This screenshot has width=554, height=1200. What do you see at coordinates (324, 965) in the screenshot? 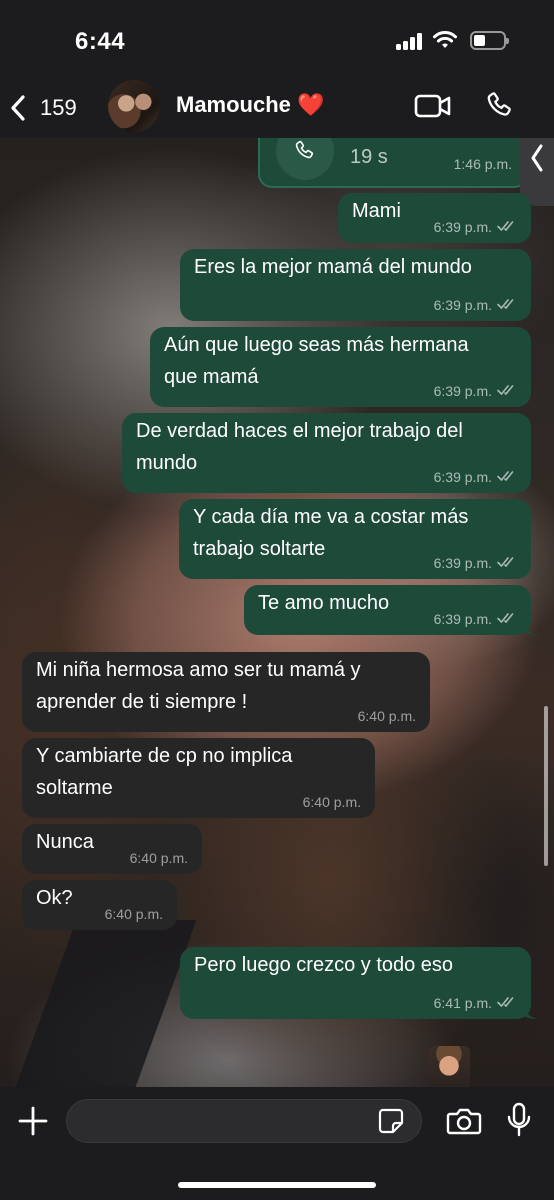
I see `message-text: Pero luego crezco y todo eso` at bounding box center [324, 965].